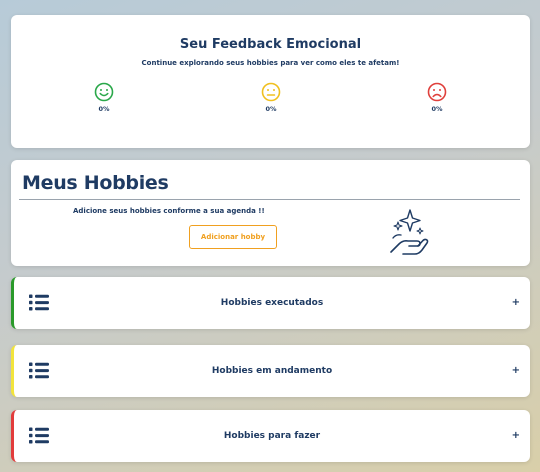 This screenshot has width=540, height=472. I want to click on section-hobbies-para-fazer: Hobbies para fazer +, so click(270, 436).